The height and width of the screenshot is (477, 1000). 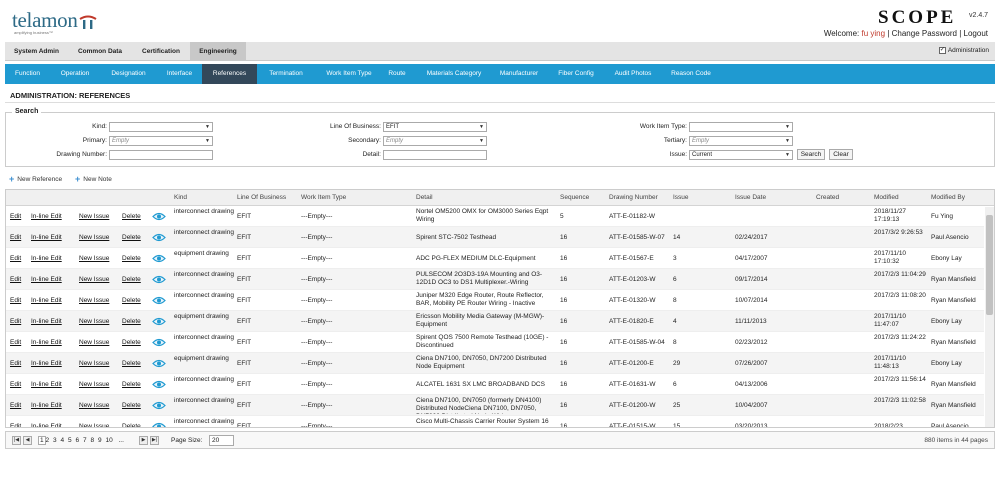 What do you see at coordinates (75, 74) in the screenshot?
I see `nav-operation: Operation` at bounding box center [75, 74].